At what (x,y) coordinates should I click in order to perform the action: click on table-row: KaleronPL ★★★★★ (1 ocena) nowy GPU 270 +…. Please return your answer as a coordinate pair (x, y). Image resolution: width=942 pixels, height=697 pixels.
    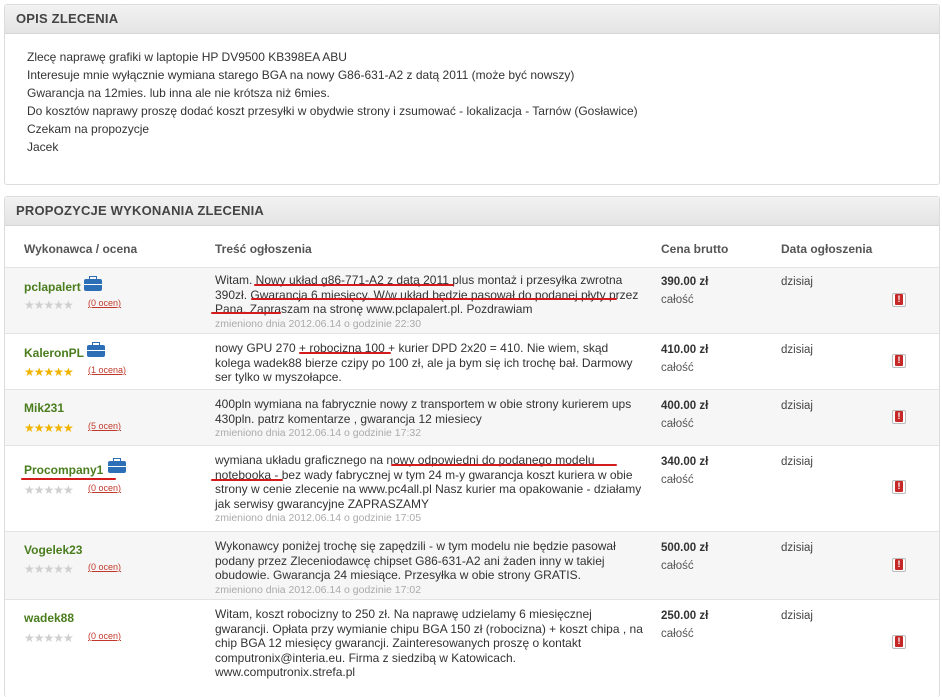
    Looking at the image, I should click on (472, 361).